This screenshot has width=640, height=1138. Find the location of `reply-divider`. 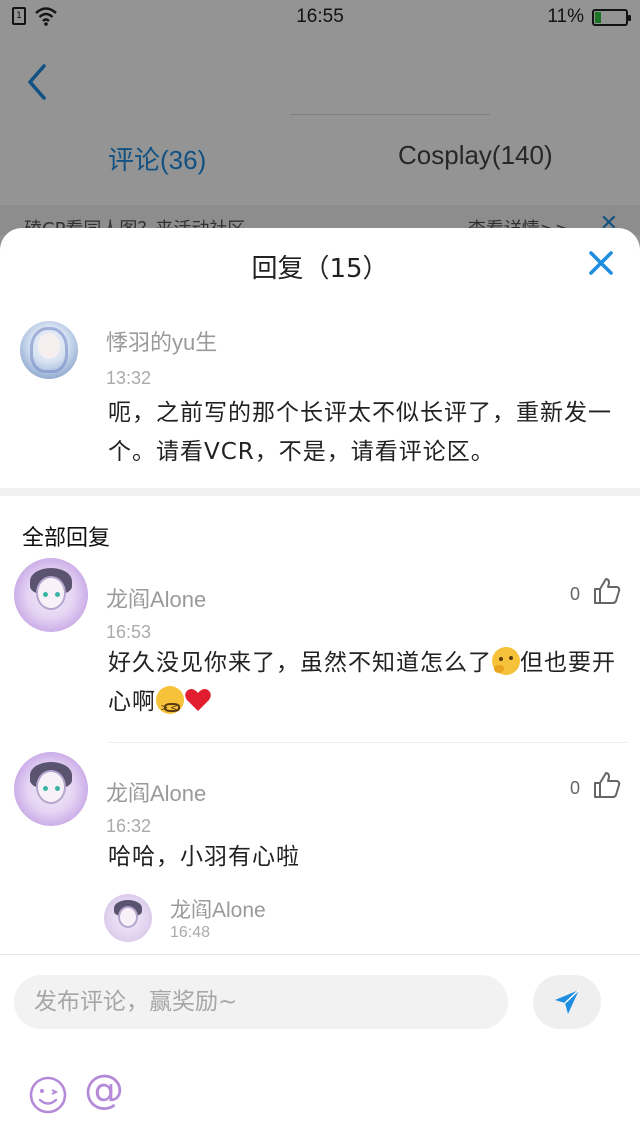

reply-divider is located at coordinates (368, 742).